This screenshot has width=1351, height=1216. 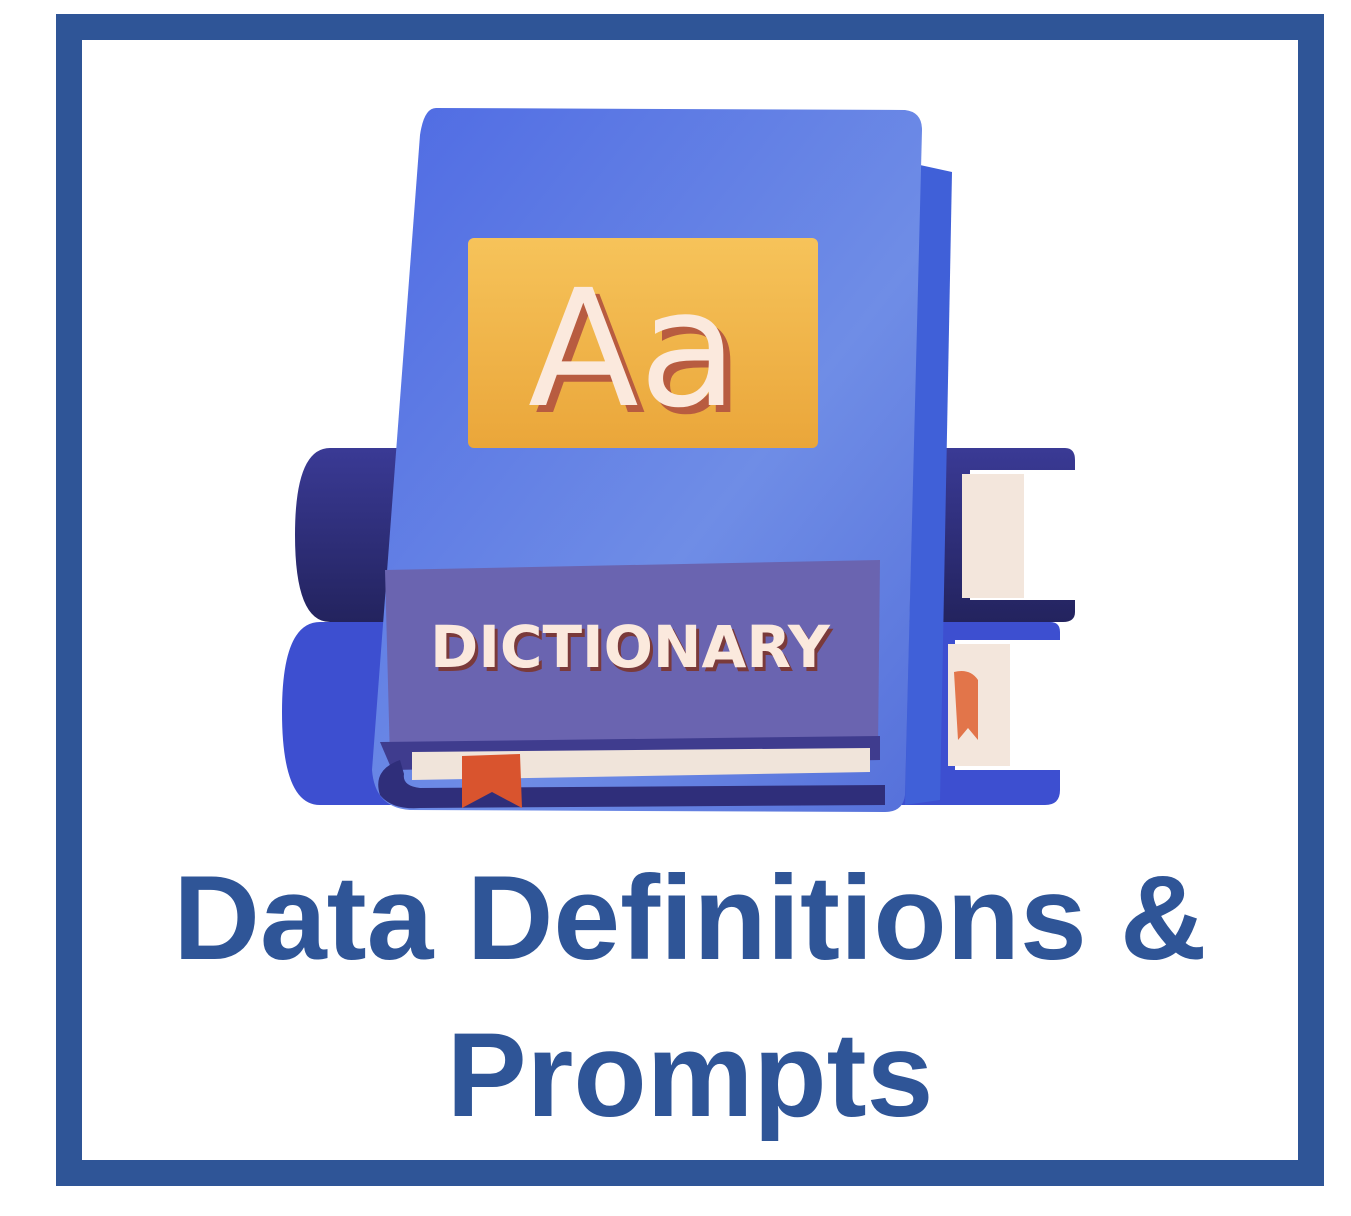 I want to click on side-bookmark, so click(x=966, y=705).